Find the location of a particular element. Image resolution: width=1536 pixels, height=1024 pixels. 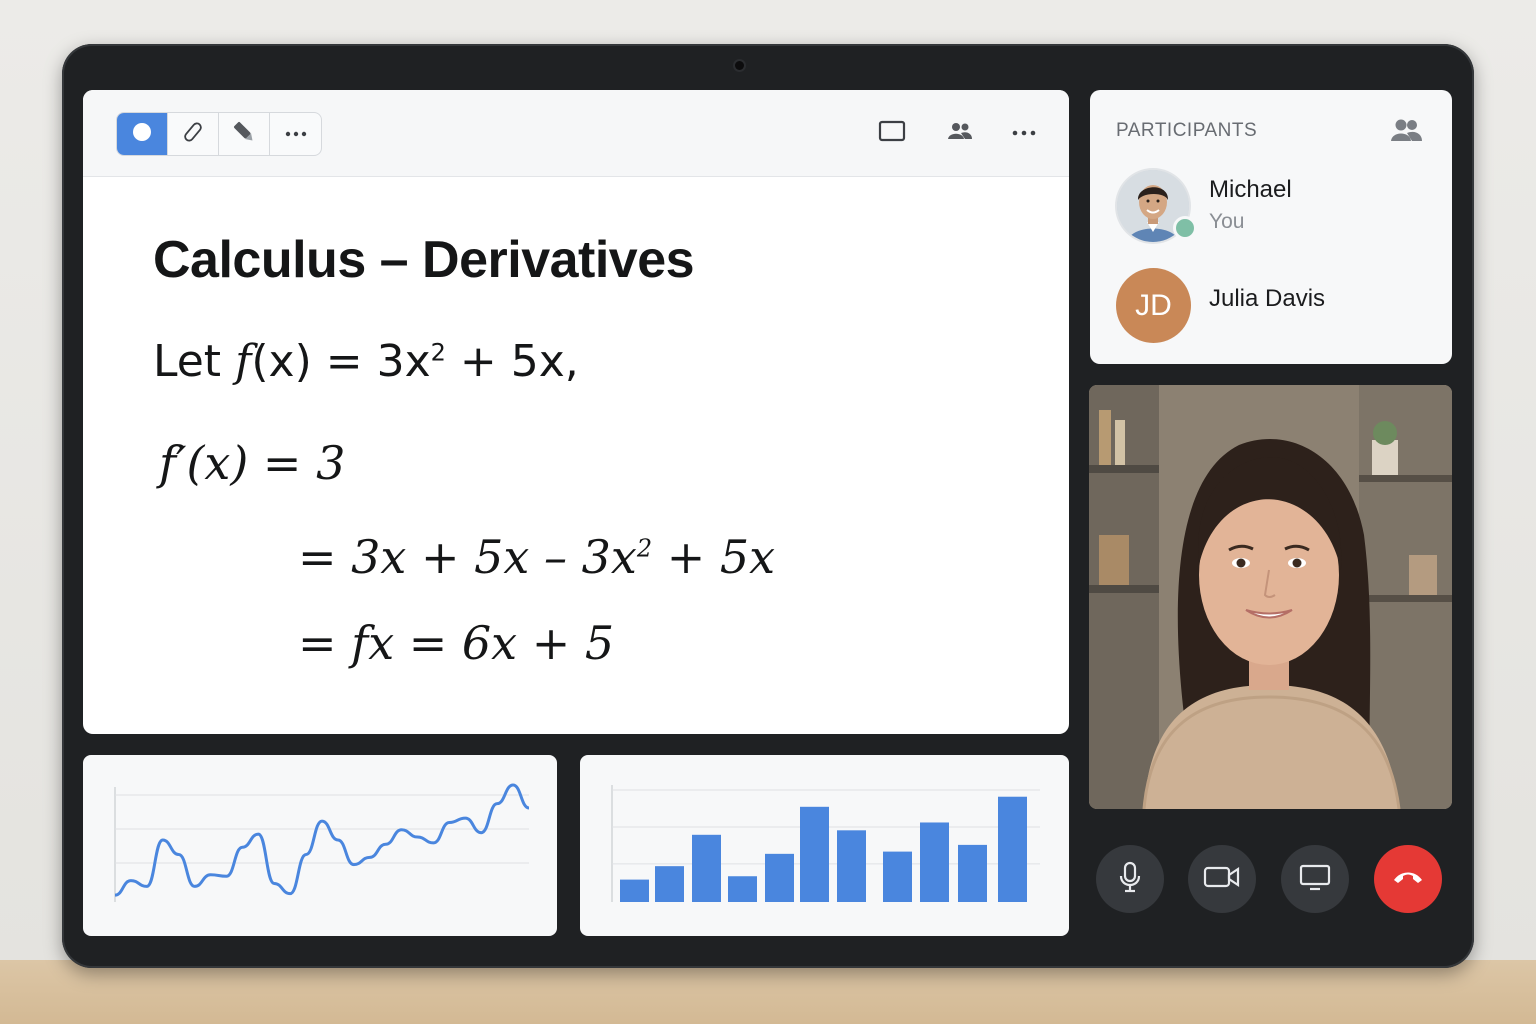

drawing-tool-group is located at coordinates (219, 134).